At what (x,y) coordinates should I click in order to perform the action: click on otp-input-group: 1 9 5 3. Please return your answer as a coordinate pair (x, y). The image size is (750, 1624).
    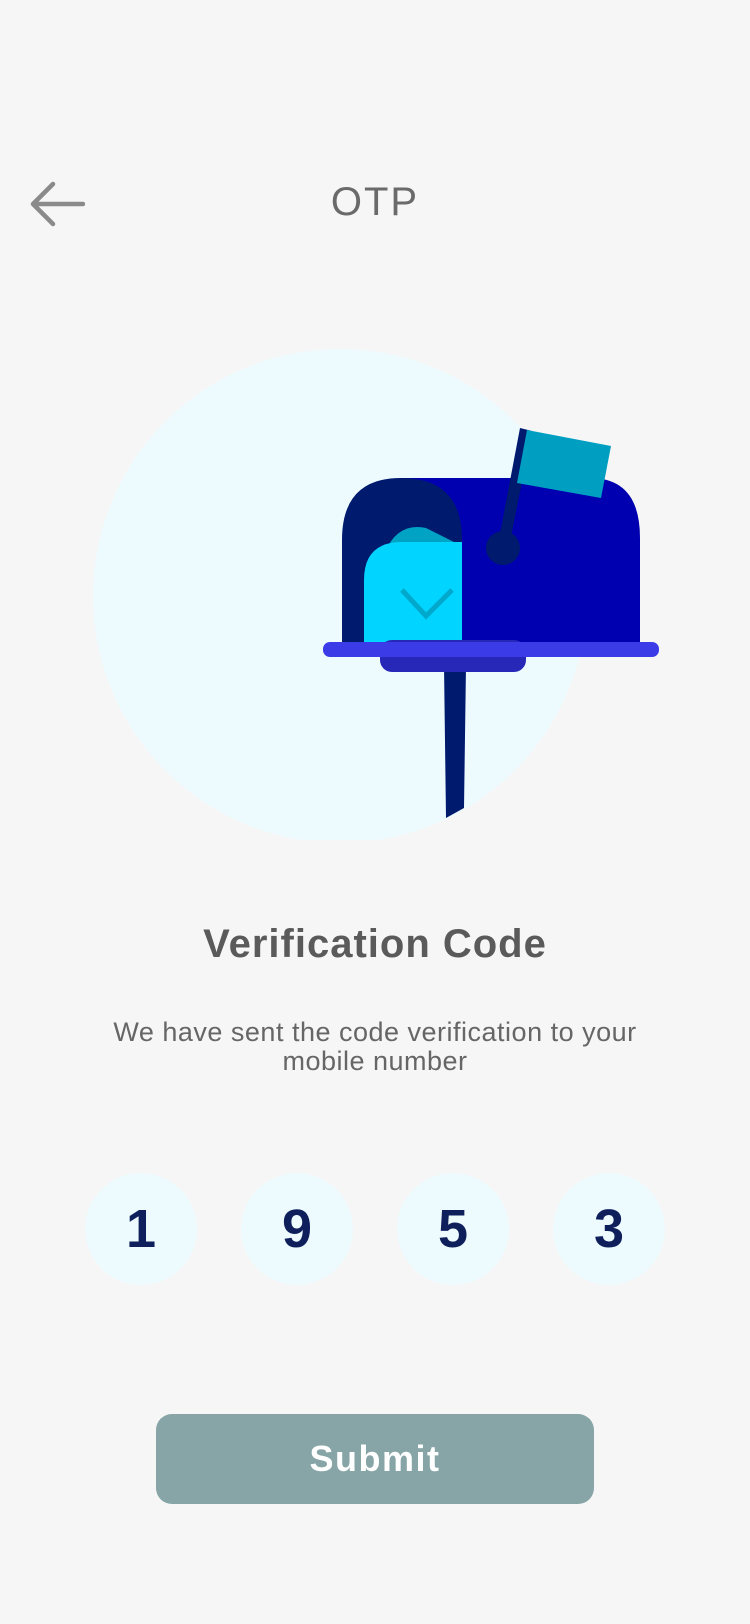
    Looking at the image, I should click on (375, 1229).